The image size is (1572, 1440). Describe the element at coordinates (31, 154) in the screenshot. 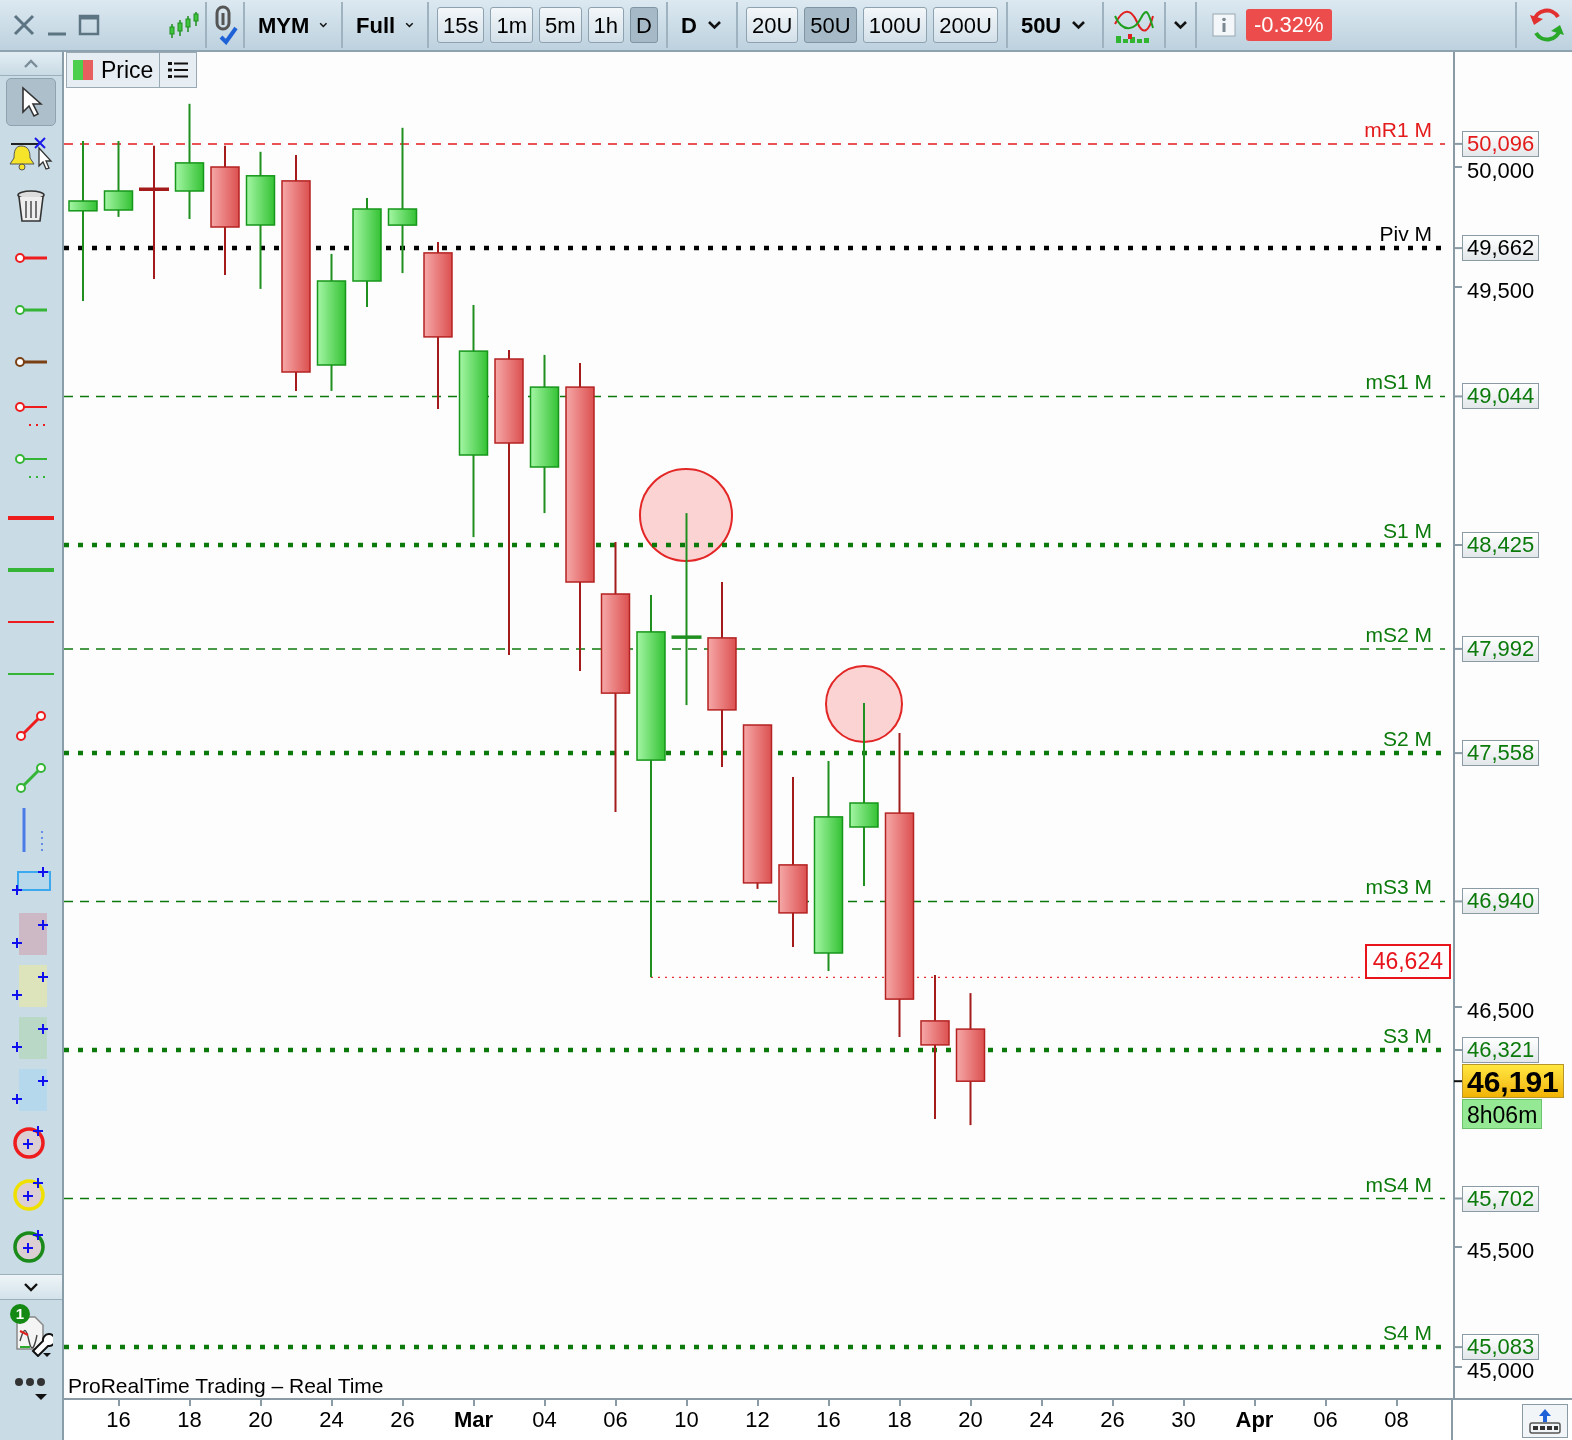

I see `bell-icon` at that location.